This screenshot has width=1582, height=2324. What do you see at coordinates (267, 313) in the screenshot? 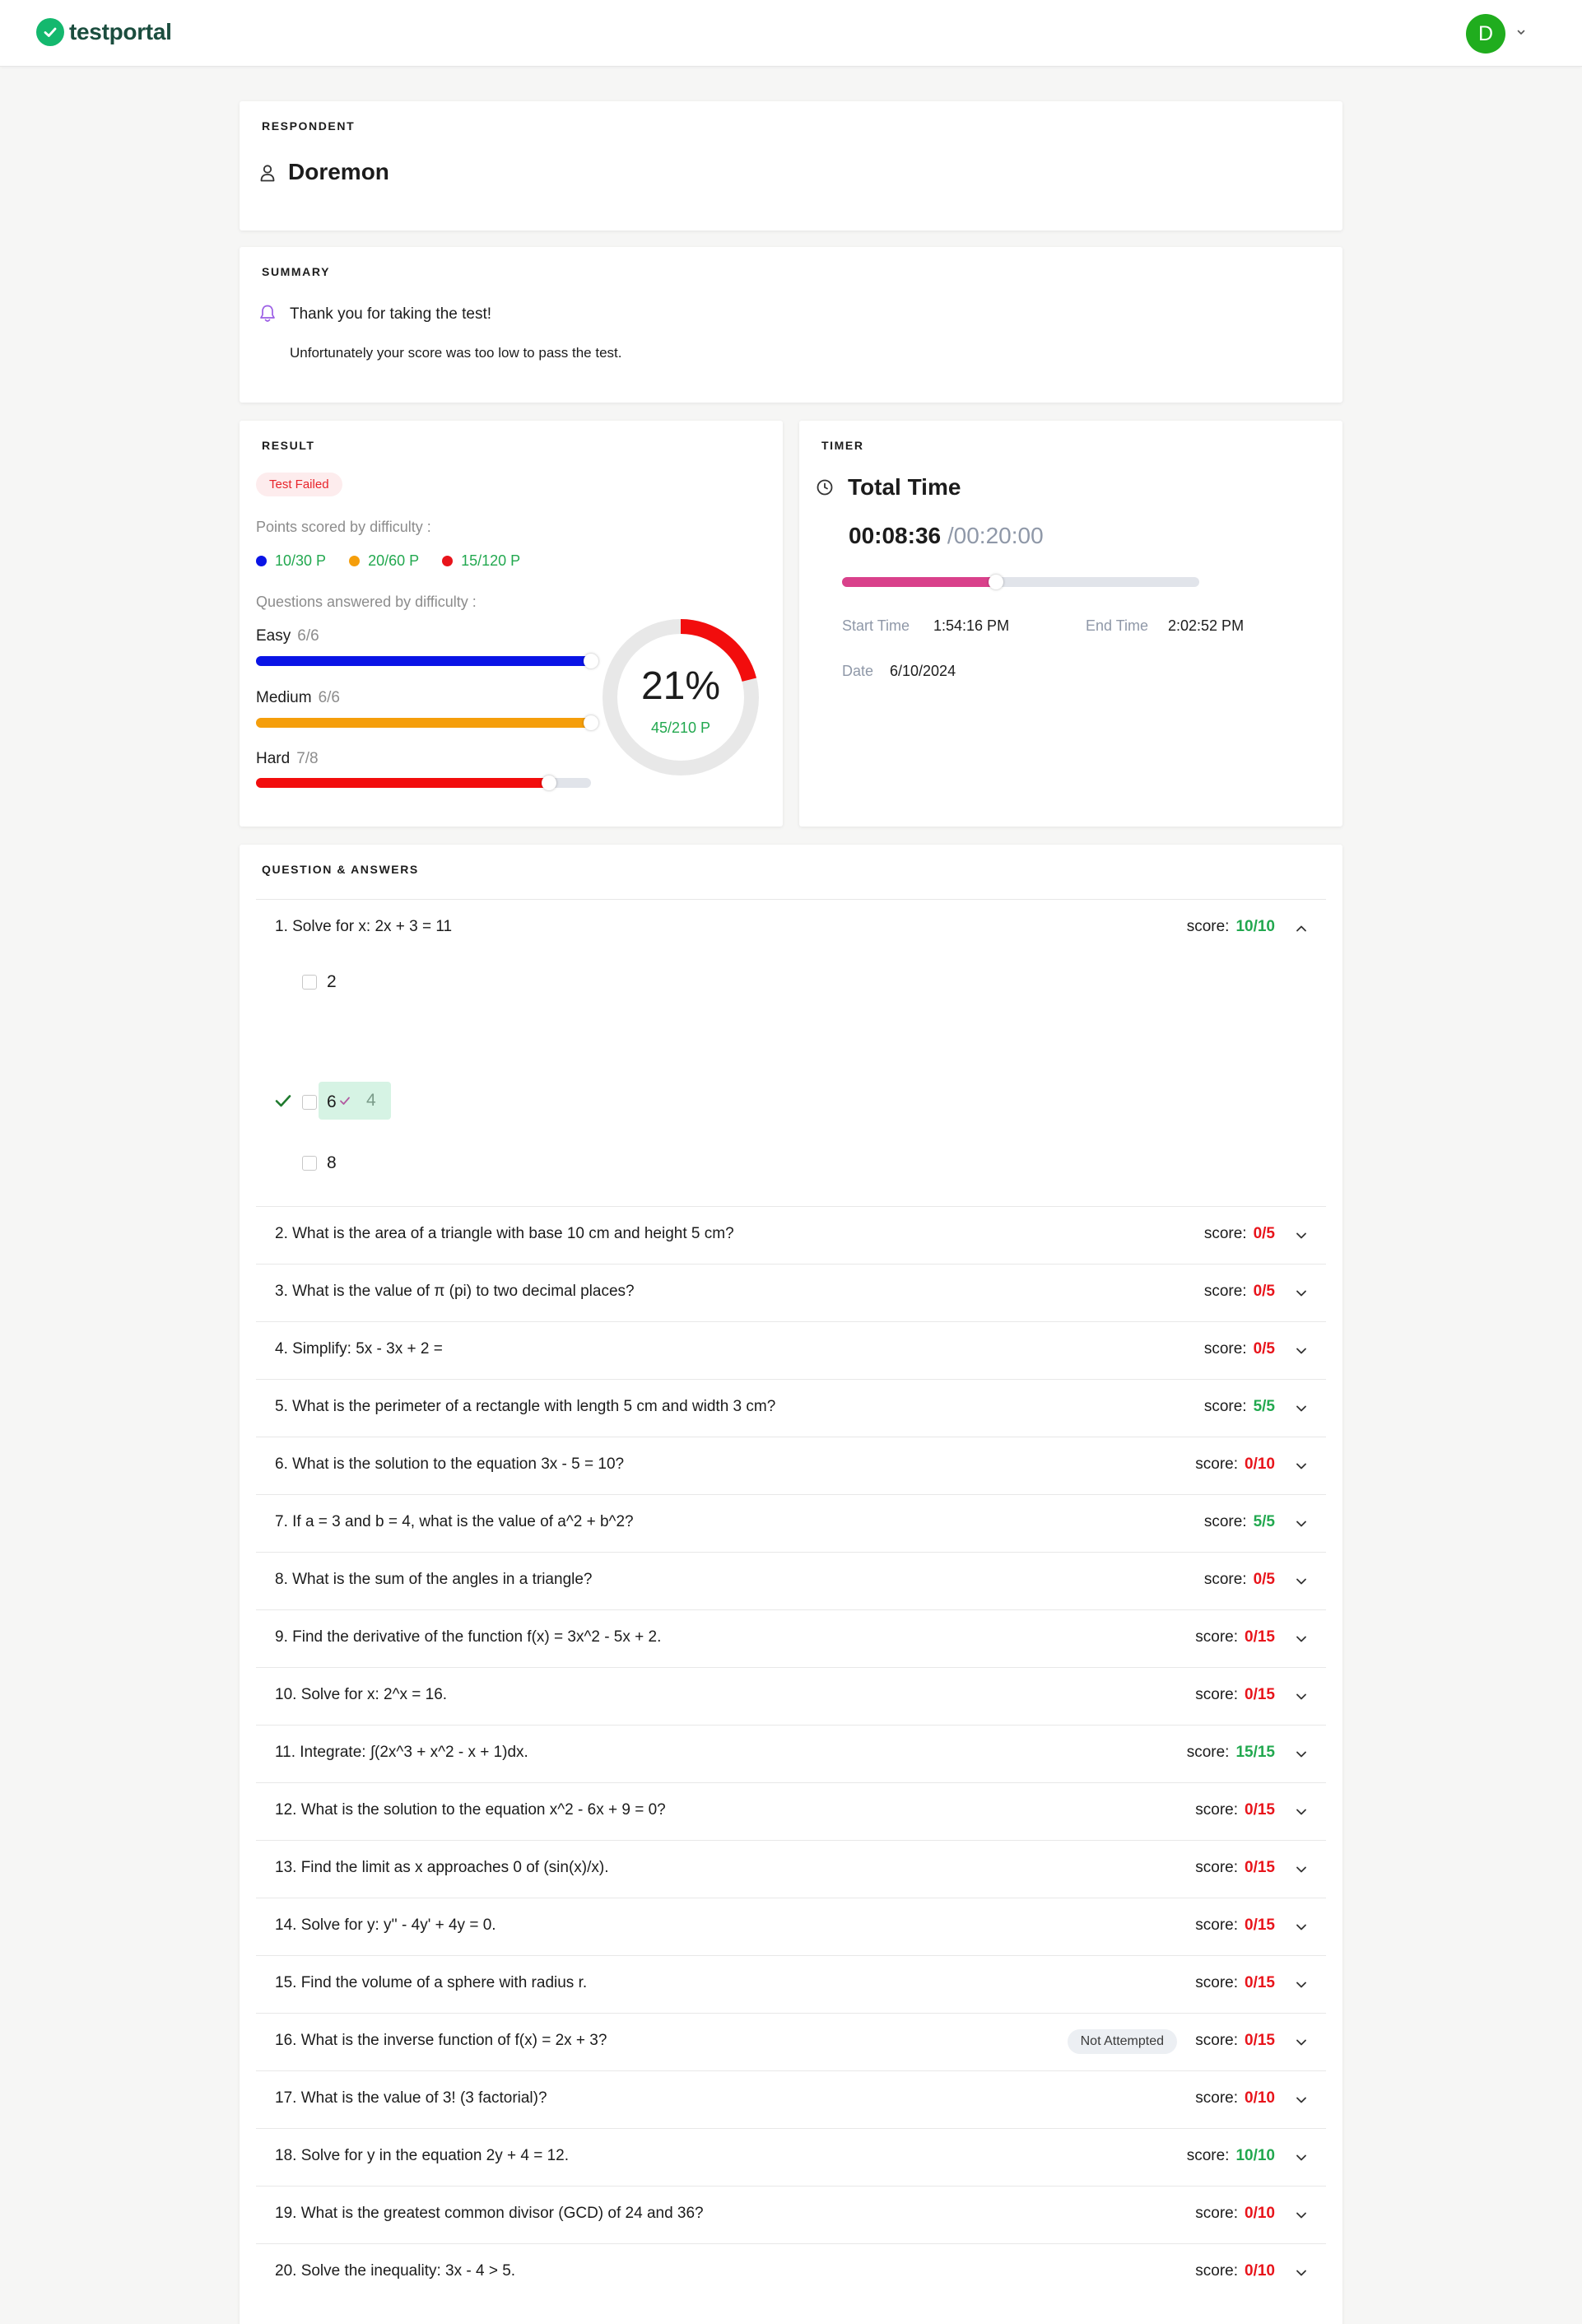
I see `bell-icon` at bounding box center [267, 313].